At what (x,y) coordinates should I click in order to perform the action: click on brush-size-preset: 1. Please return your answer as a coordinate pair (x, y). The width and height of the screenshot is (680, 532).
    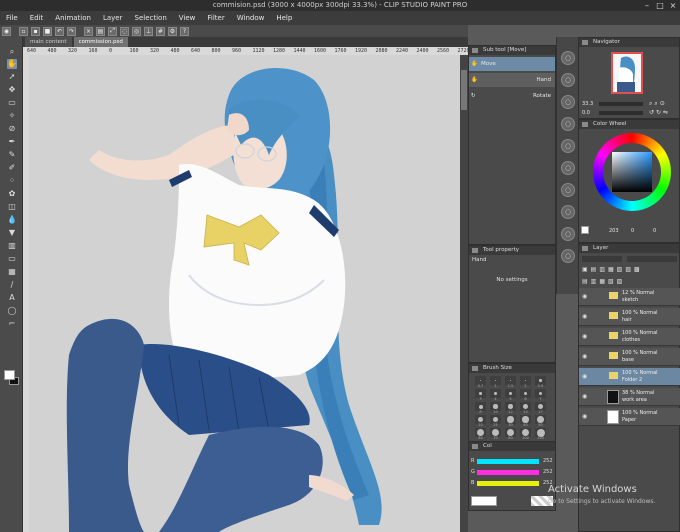
    Looking at the image, I should click on (495, 382).